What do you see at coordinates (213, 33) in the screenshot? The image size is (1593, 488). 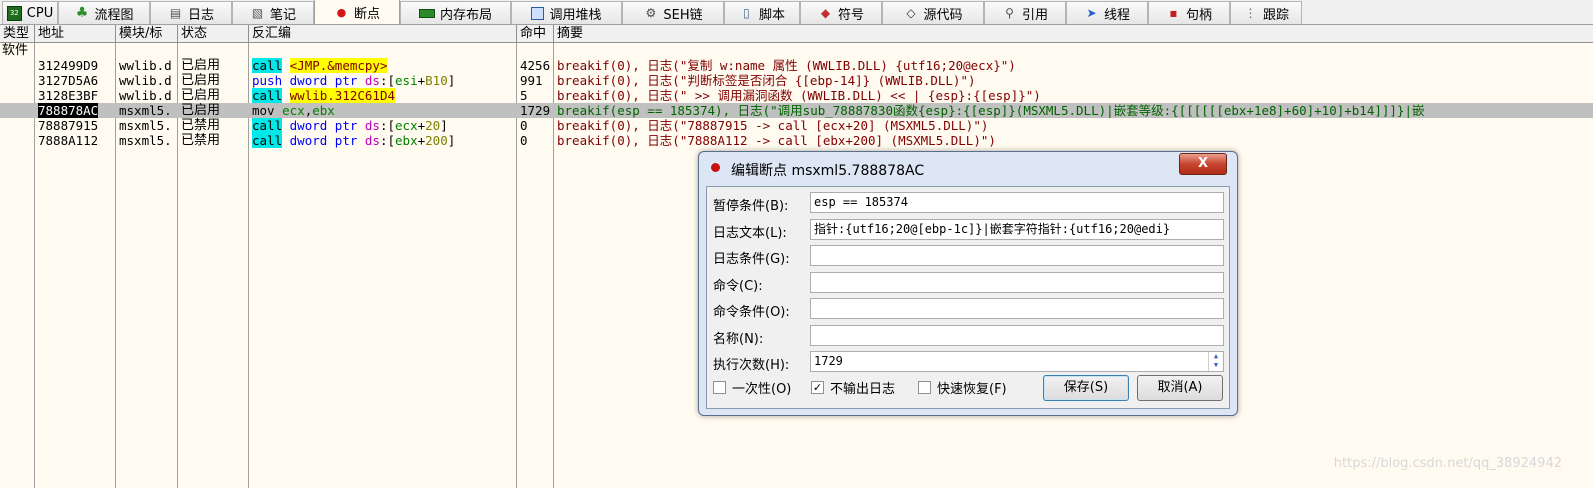 I see `column-status: 状态` at bounding box center [213, 33].